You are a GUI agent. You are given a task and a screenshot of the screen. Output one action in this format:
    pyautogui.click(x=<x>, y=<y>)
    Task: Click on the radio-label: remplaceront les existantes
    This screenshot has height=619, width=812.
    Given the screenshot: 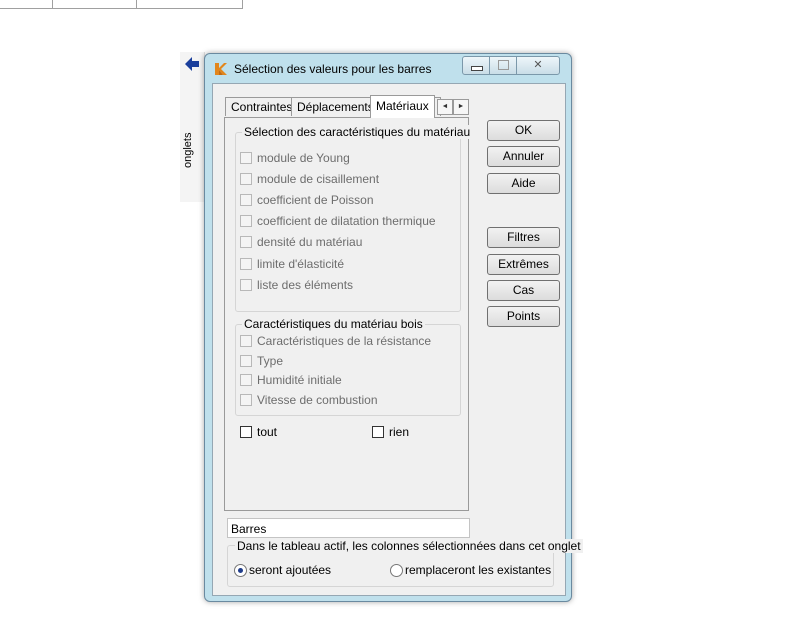 What is the action you would take?
    pyautogui.click(x=478, y=570)
    